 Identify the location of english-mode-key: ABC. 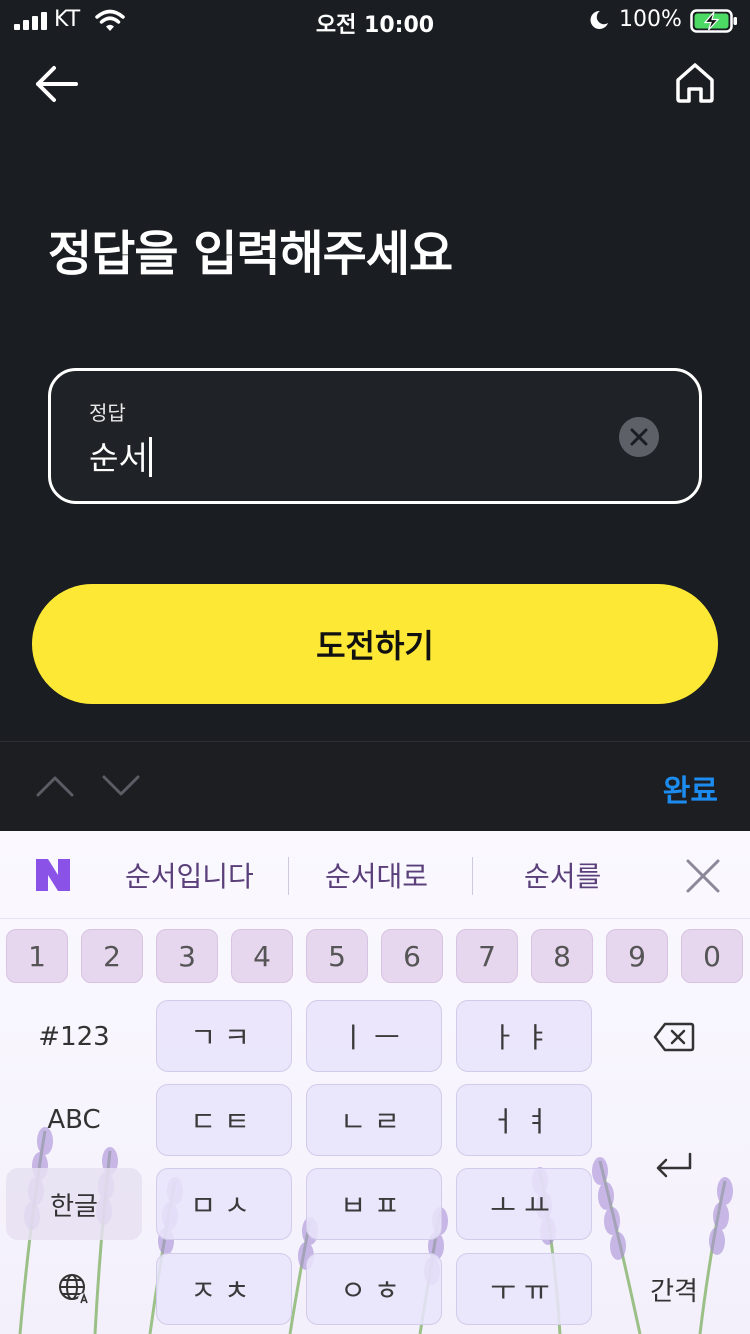
(74, 1120).